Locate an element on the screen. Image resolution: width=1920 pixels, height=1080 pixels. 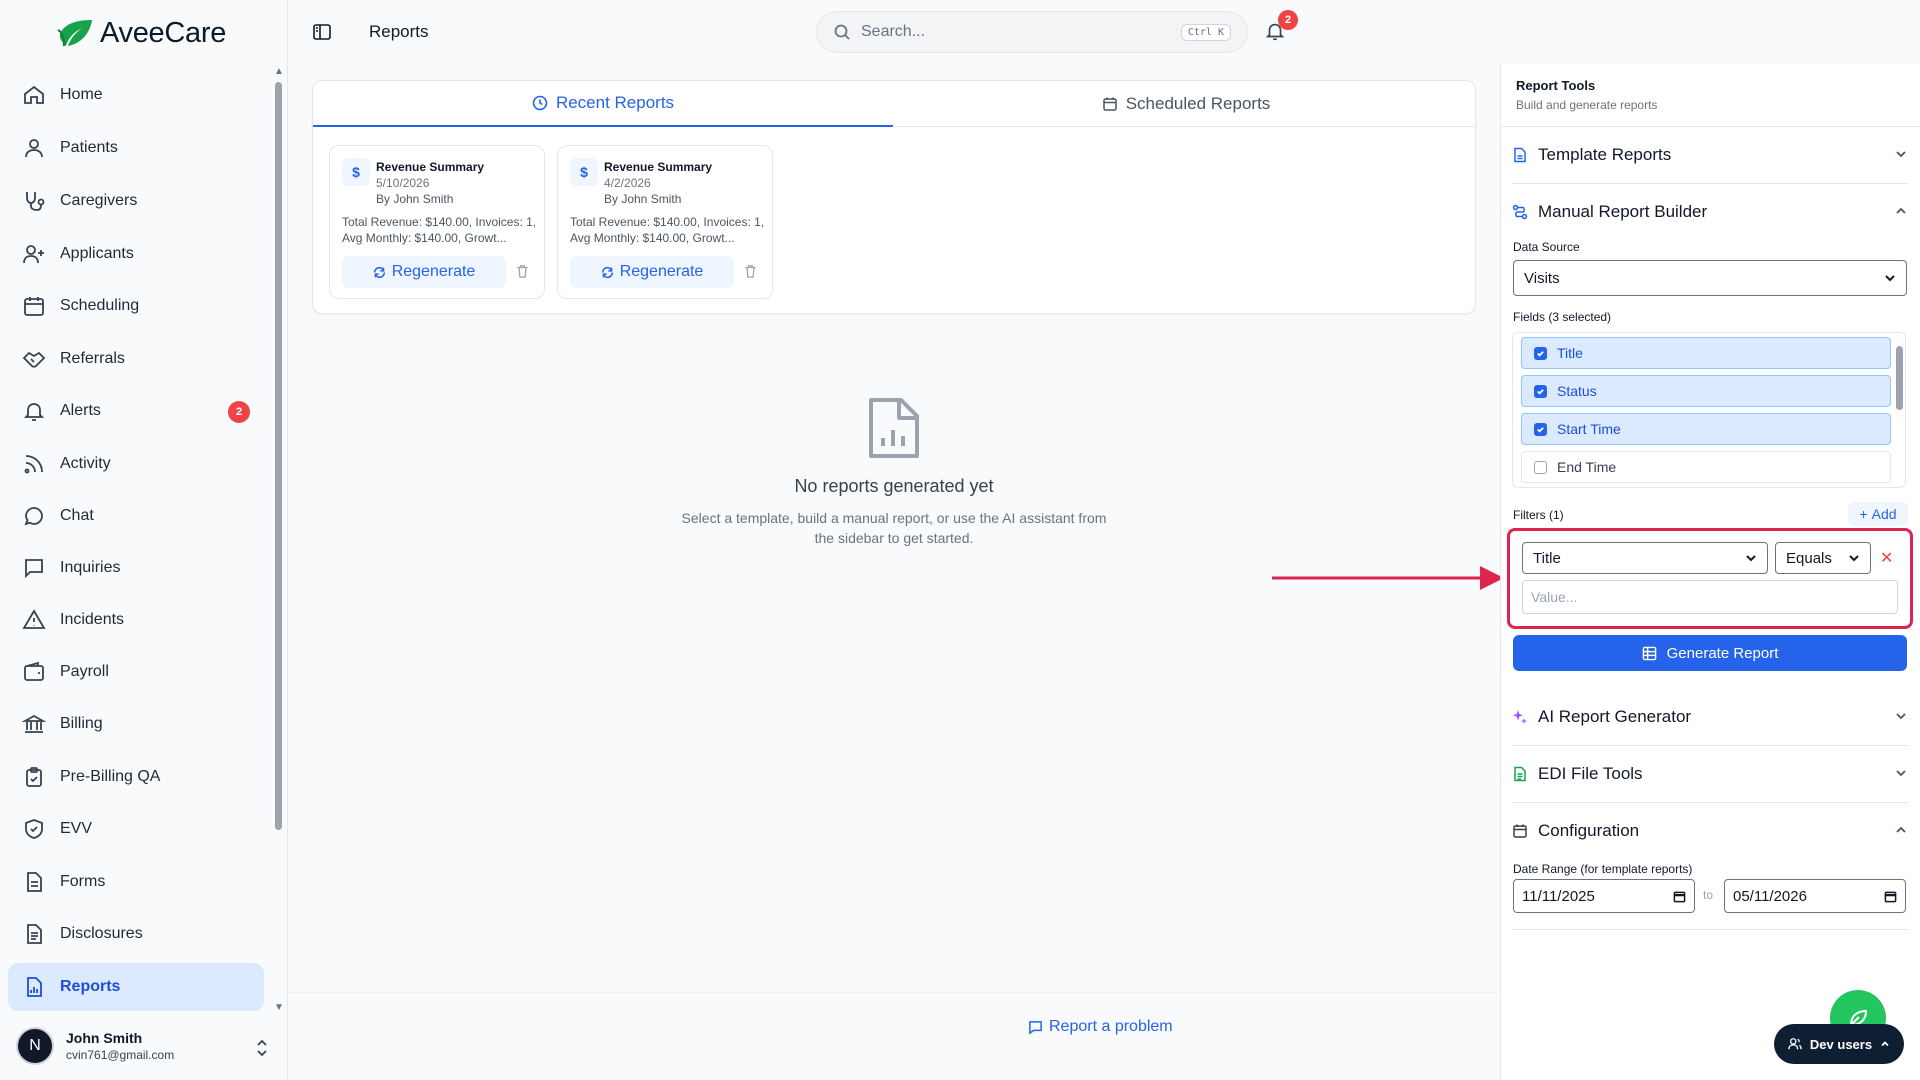
sidebar-item-referrals: Referrals is located at coordinates (136, 359).